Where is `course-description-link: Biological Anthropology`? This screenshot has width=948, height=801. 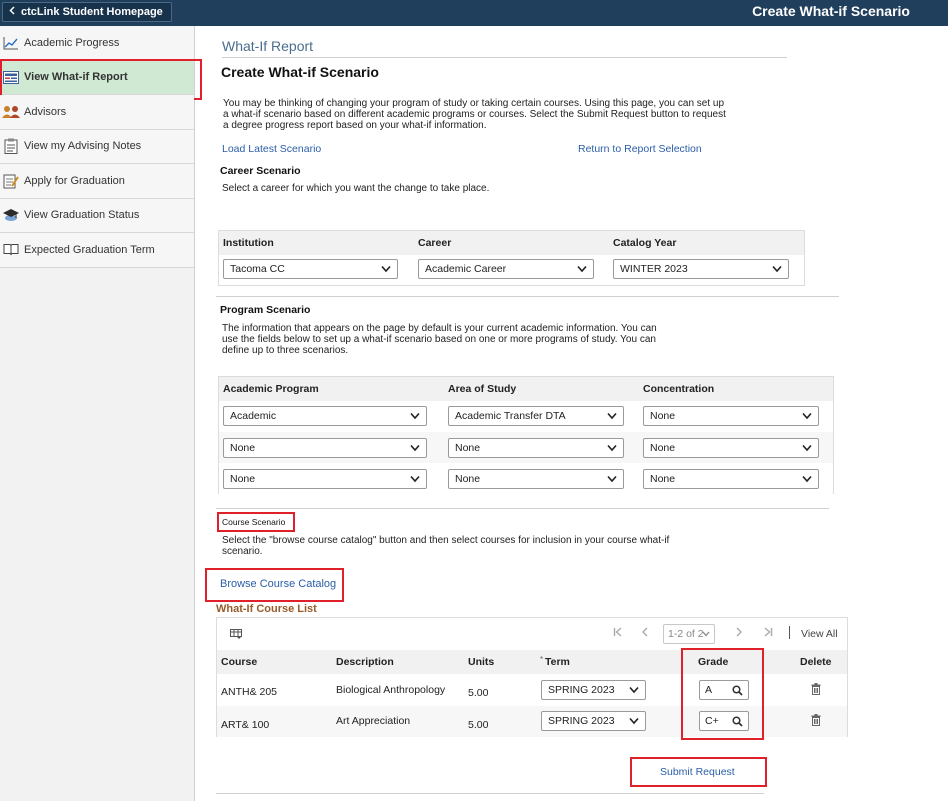 course-description-link: Biological Anthropology is located at coordinates (390, 690).